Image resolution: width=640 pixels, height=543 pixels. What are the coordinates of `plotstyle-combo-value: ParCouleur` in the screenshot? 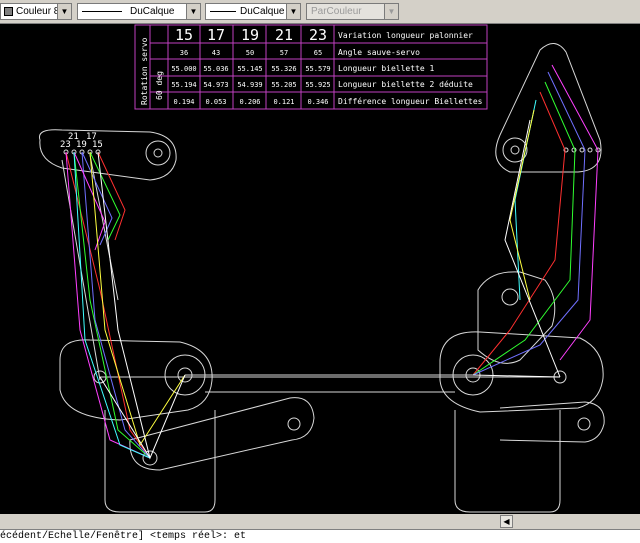 It's located at (336, 11).